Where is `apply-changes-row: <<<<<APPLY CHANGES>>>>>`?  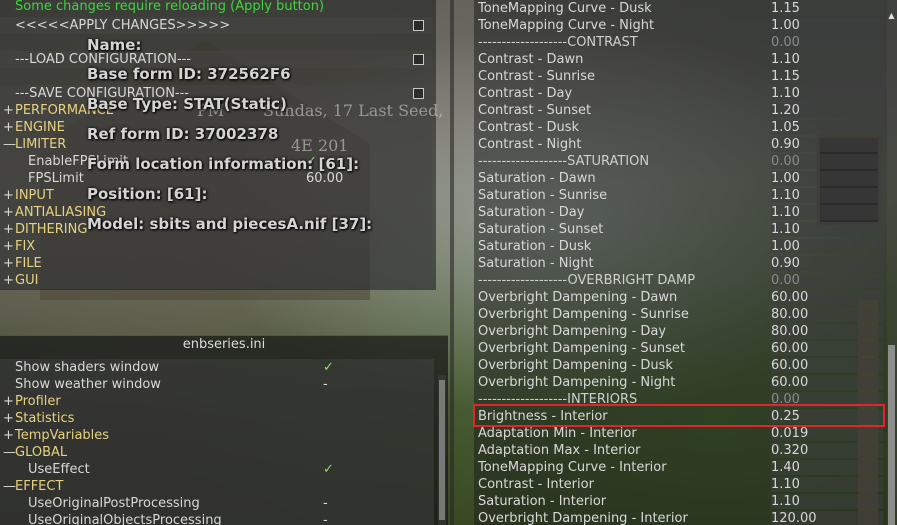 apply-changes-row: <<<<<APPLY CHANGES>>>>> is located at coordinates (216, 25).